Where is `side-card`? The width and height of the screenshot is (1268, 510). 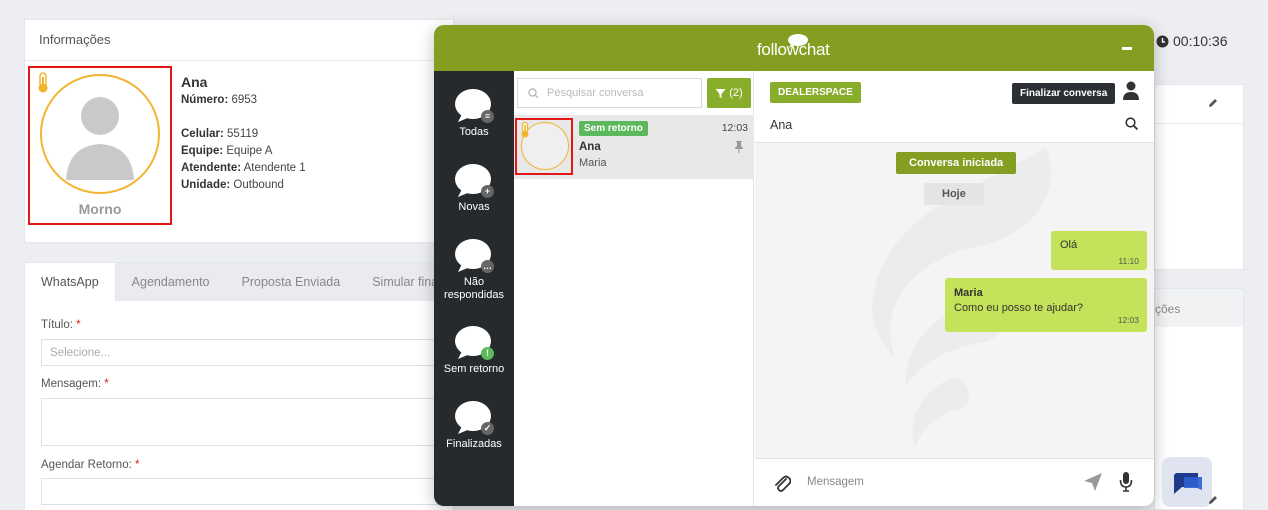
side-card is located at coordinates (1199, 177).